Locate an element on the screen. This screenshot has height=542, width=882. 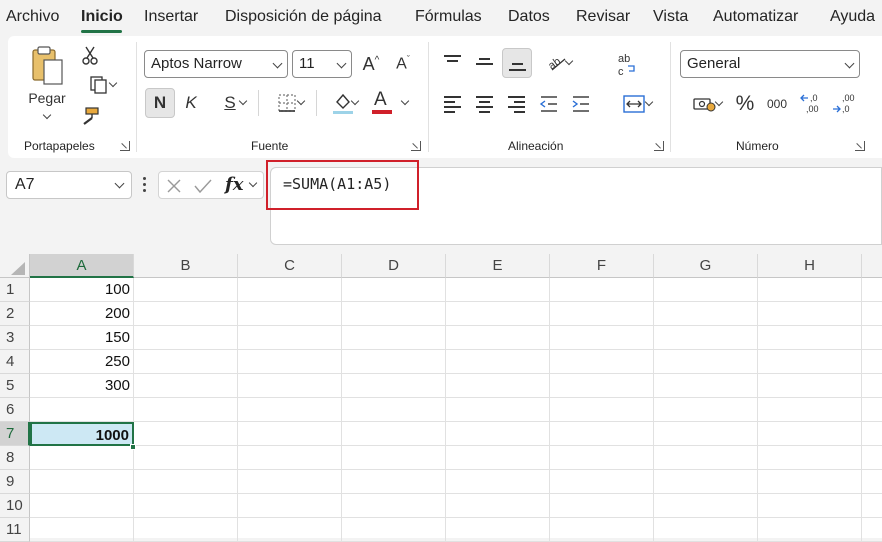
align-top-button is located at coordinates (453, 62).